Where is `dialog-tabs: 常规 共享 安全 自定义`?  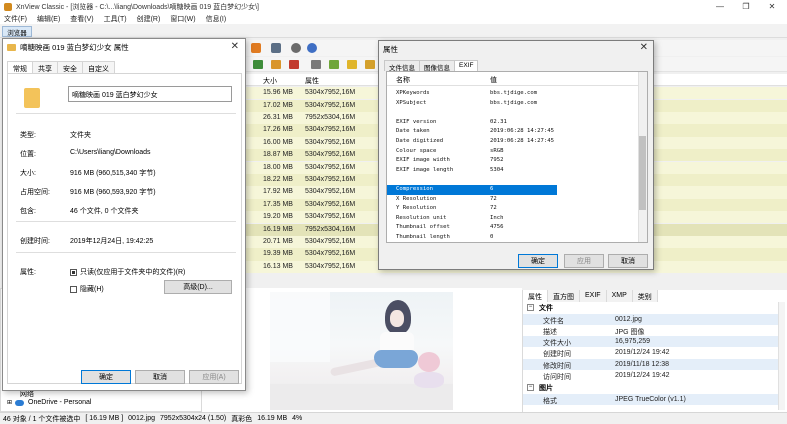
dialog-tabs: 常规 共享 安全 自定义 is located at coordinates (61, 67).